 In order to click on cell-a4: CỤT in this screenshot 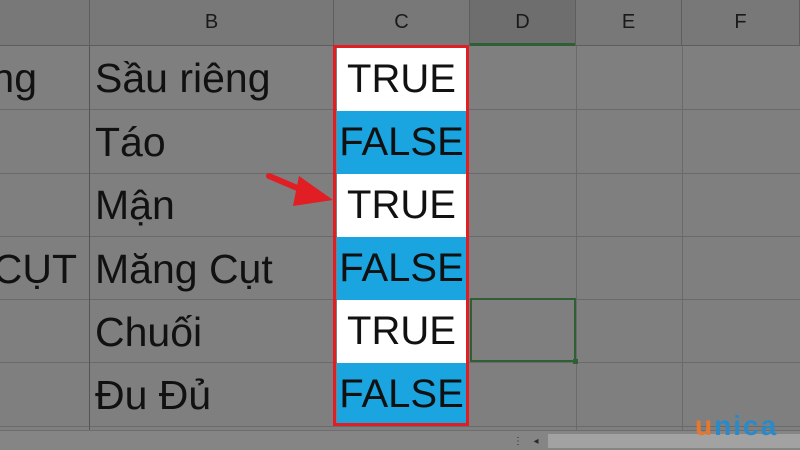, I will do `click(44, 269)`.